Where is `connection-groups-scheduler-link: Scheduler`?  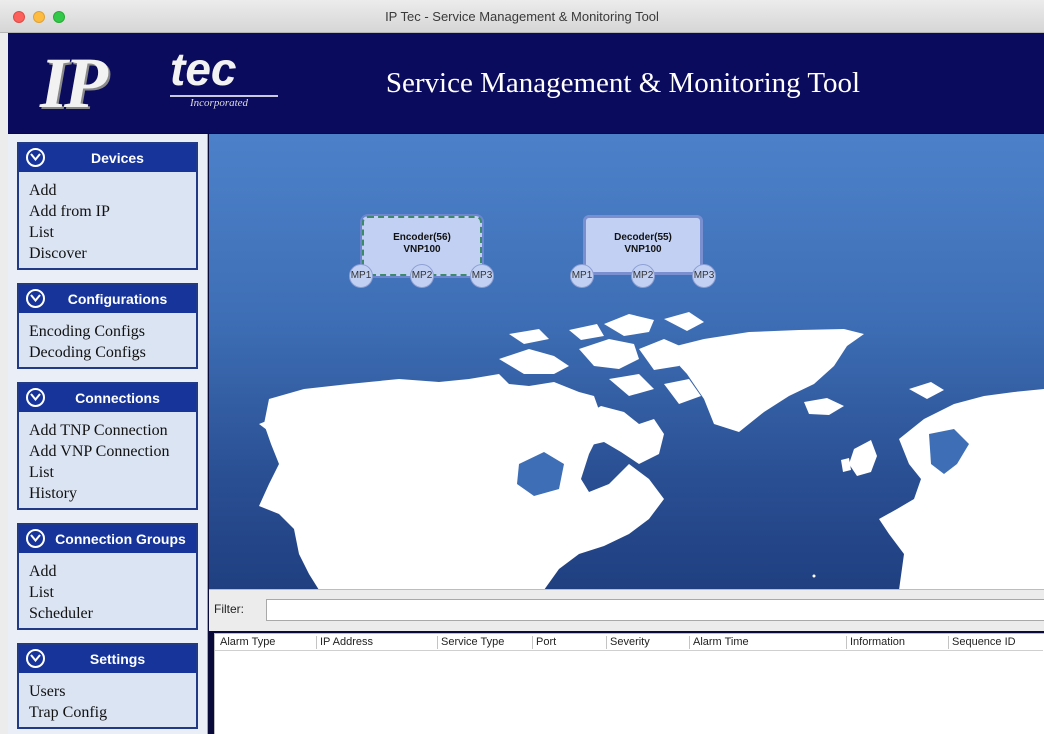
connection-groups-scheduler-link: Scheduler is located at coordinates (107, 613).